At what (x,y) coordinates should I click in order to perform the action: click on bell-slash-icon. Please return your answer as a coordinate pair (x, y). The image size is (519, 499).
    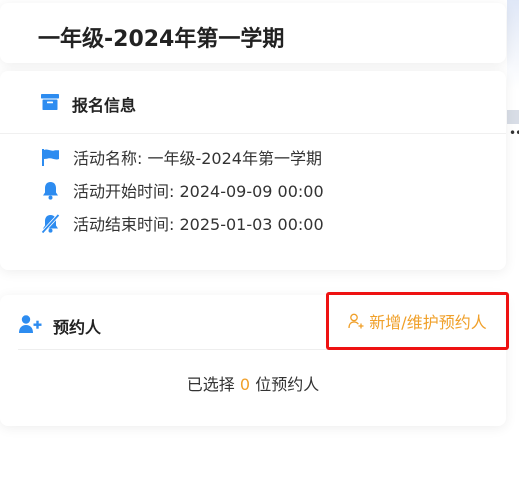
    Looking at the image, I should click on (50, 223).